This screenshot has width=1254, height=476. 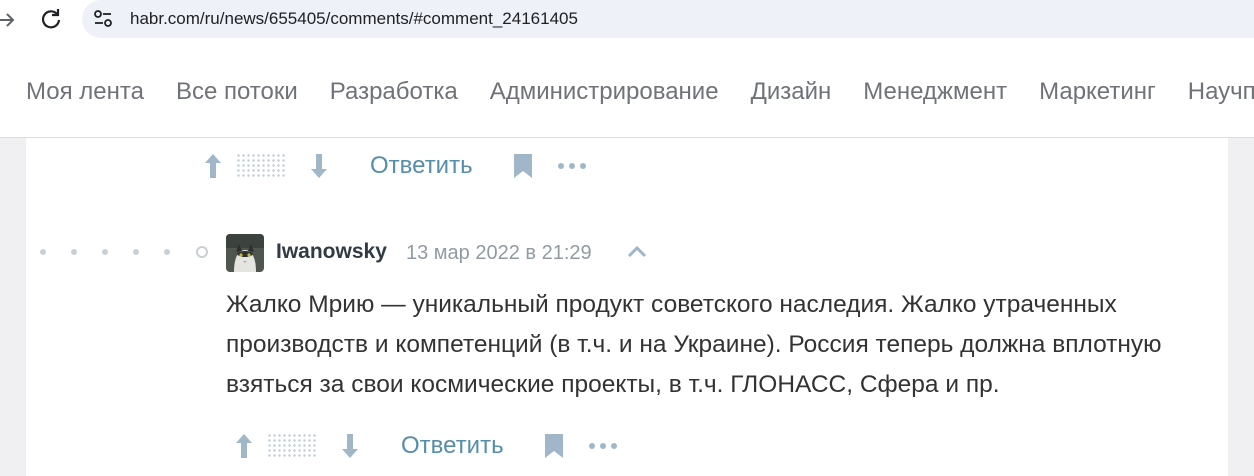 What do you see at coordinates (331, 252) in the screenshot?
I see `comment-username: Iwanowsky` at bounding box center [331, 252].